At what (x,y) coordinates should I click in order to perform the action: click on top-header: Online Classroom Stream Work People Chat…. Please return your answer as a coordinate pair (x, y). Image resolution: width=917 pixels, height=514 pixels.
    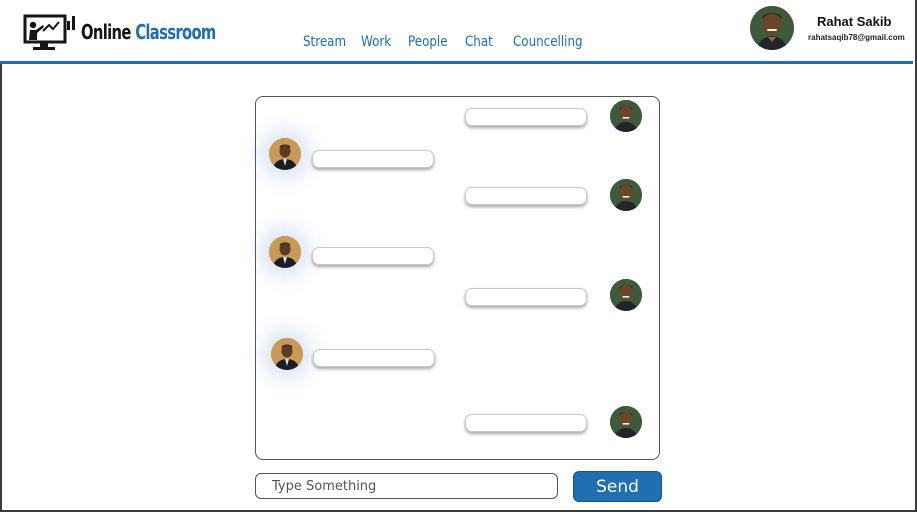
    Looking at the image, I should click on (456, 31).